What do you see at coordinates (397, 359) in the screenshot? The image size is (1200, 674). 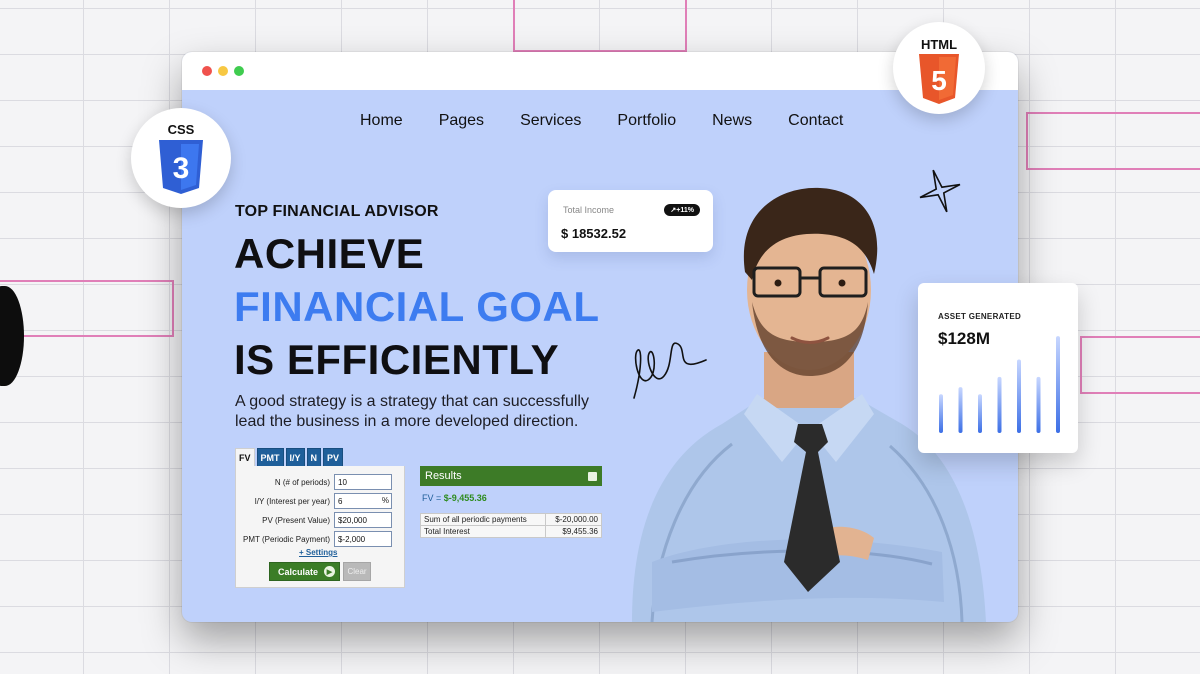 I see `headline-line-3: IS EFFICIENTLY` at bounding box center [397, 359].